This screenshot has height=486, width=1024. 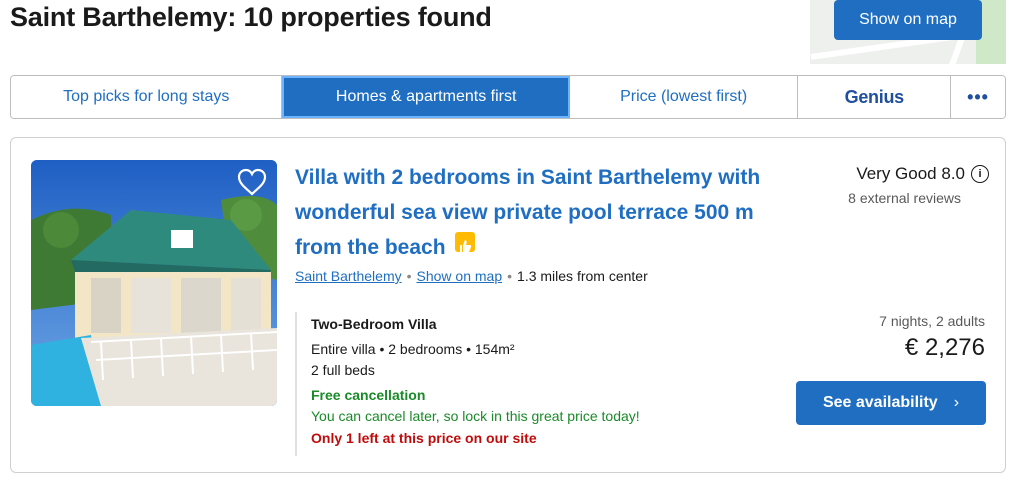 I want to click on scarcity-message: Only 1 left at this price on our site, so click(x=424, y=438).